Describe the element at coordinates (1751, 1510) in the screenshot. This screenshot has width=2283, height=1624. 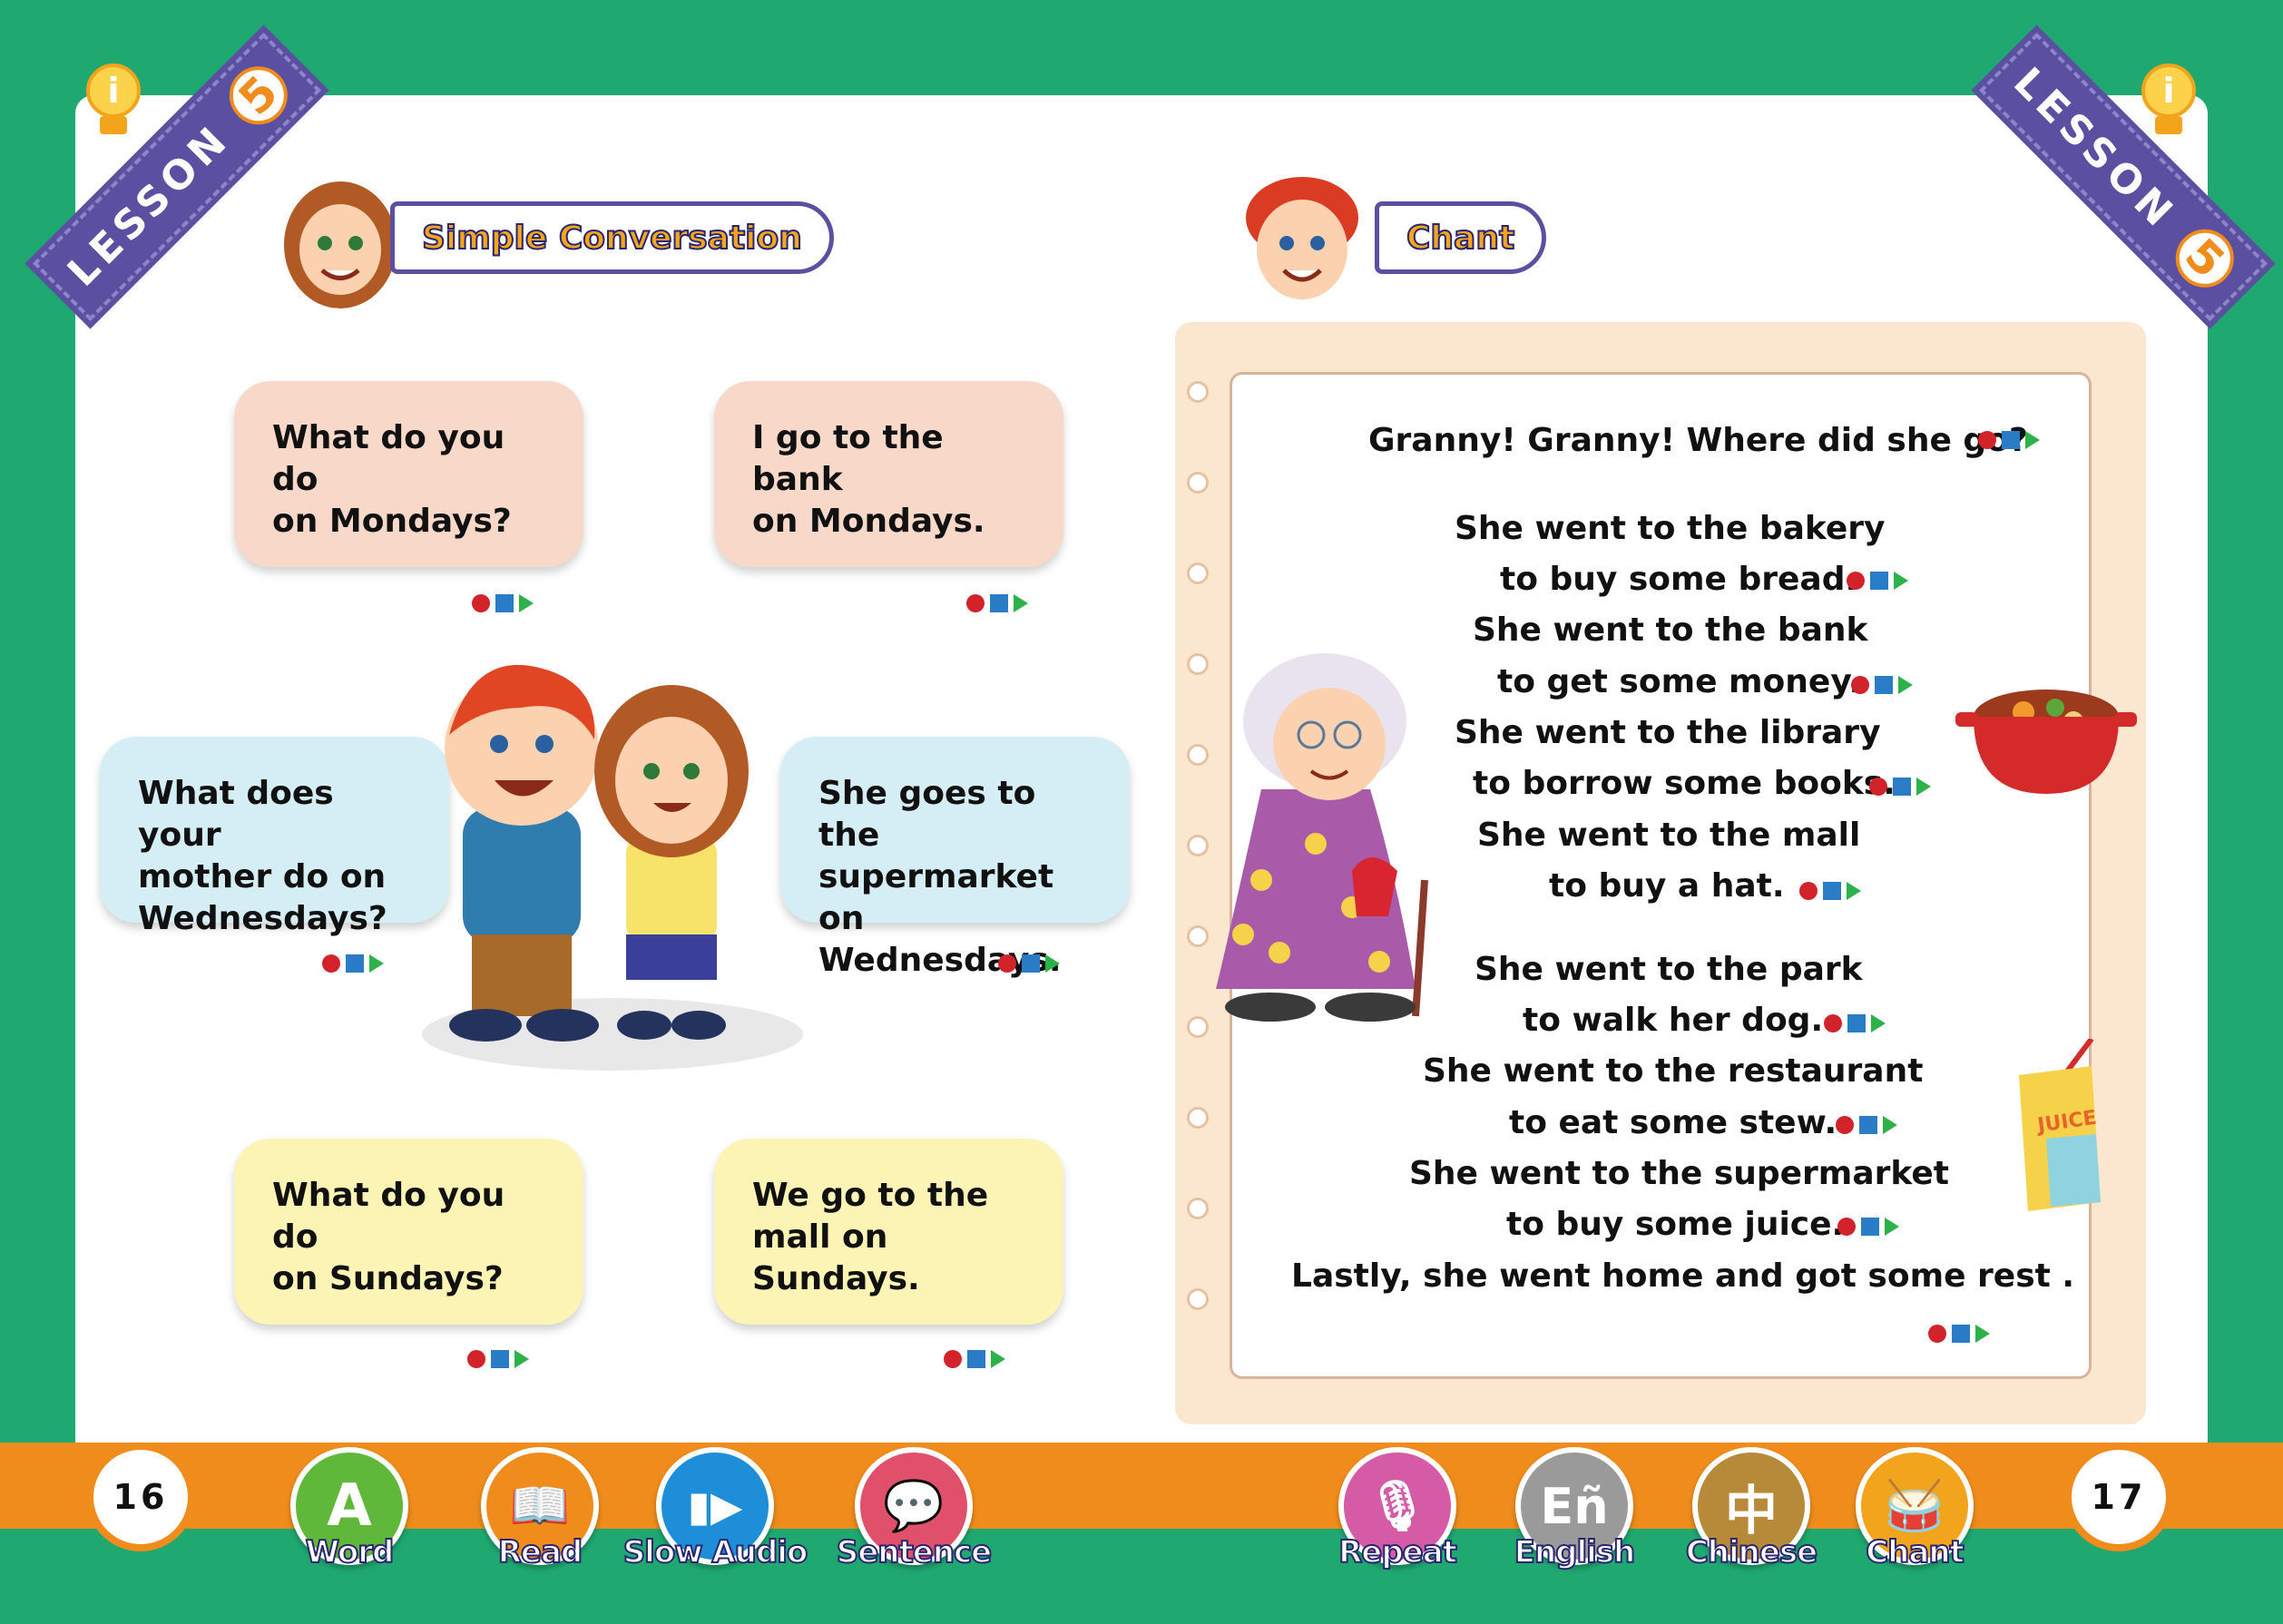
I see `chinese-button: 中 Chinese` at that location.